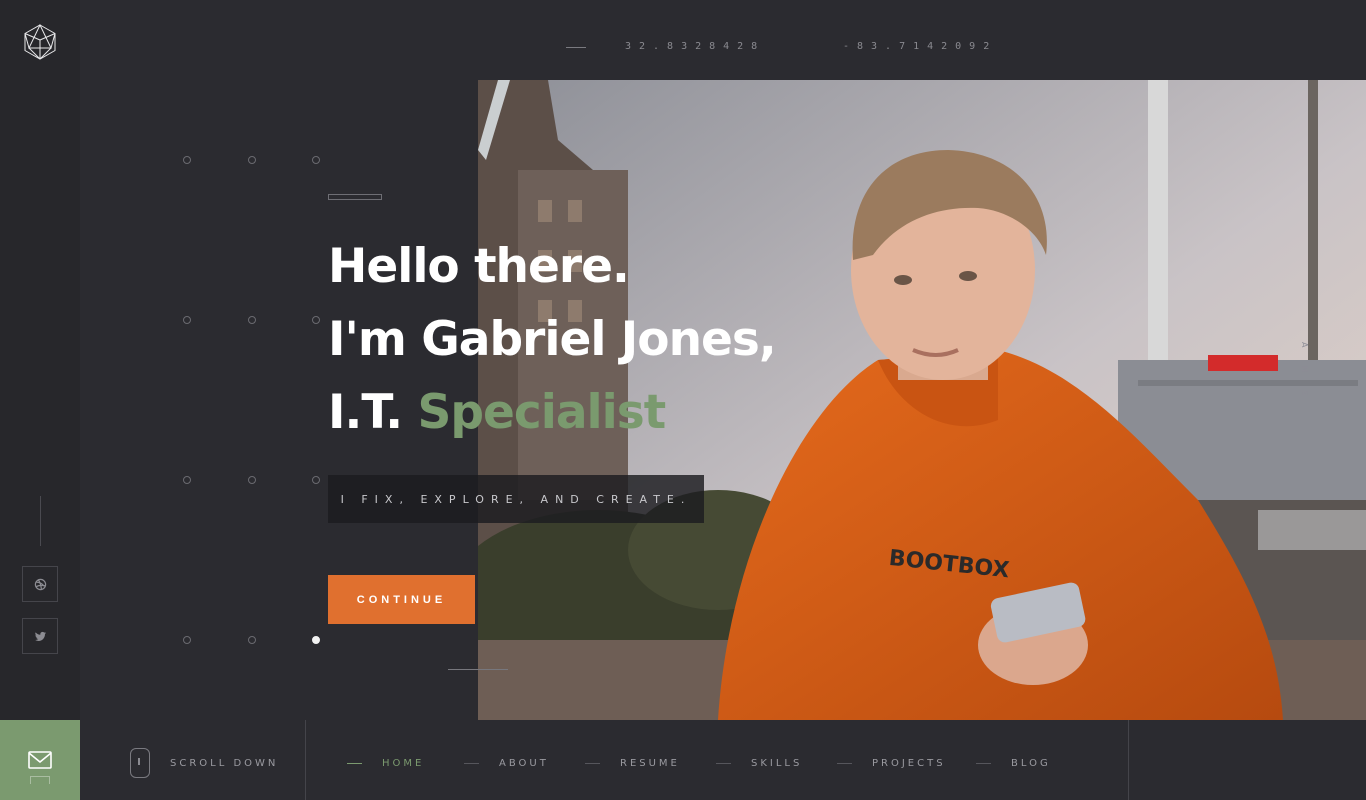  Describe the element at coordinates (516, 499) in the screenshot. I see `hero-tagline: I FIX, EXPLORE, AND CREATE.` at that location.